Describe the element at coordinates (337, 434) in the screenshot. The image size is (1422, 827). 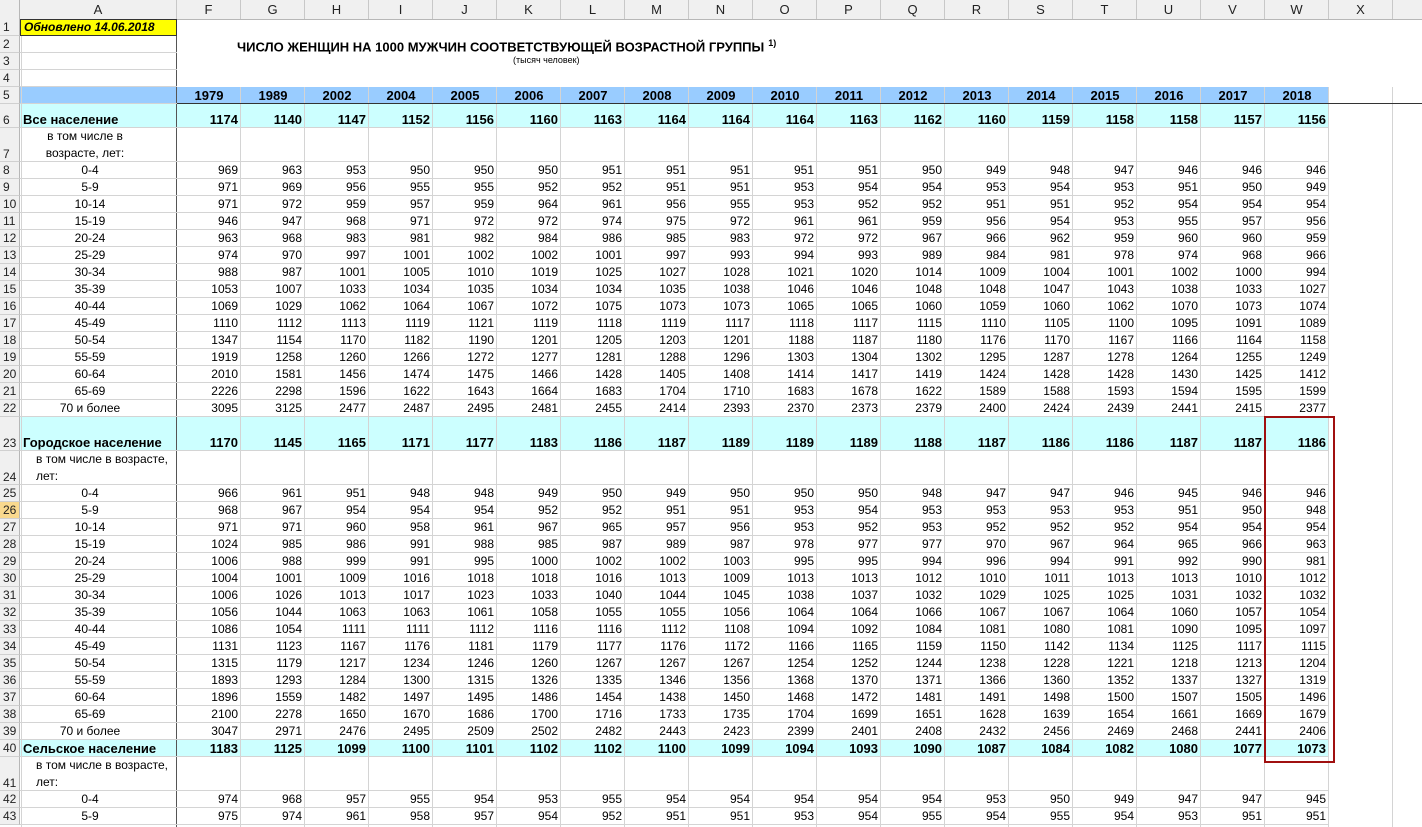
I see `data-cell: 1165` at that location.